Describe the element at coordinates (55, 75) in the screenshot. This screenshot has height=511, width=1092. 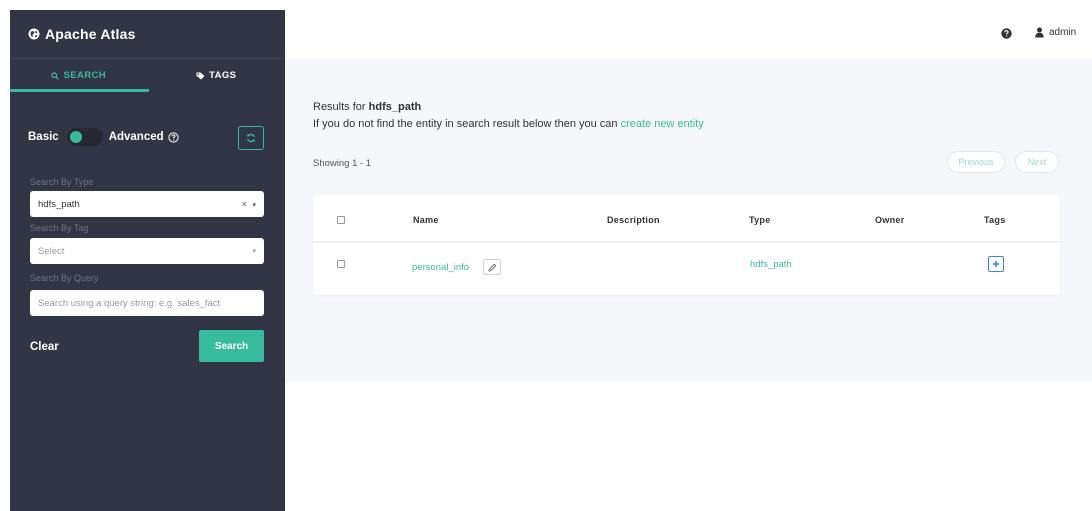
I see `search-icon` at that location.